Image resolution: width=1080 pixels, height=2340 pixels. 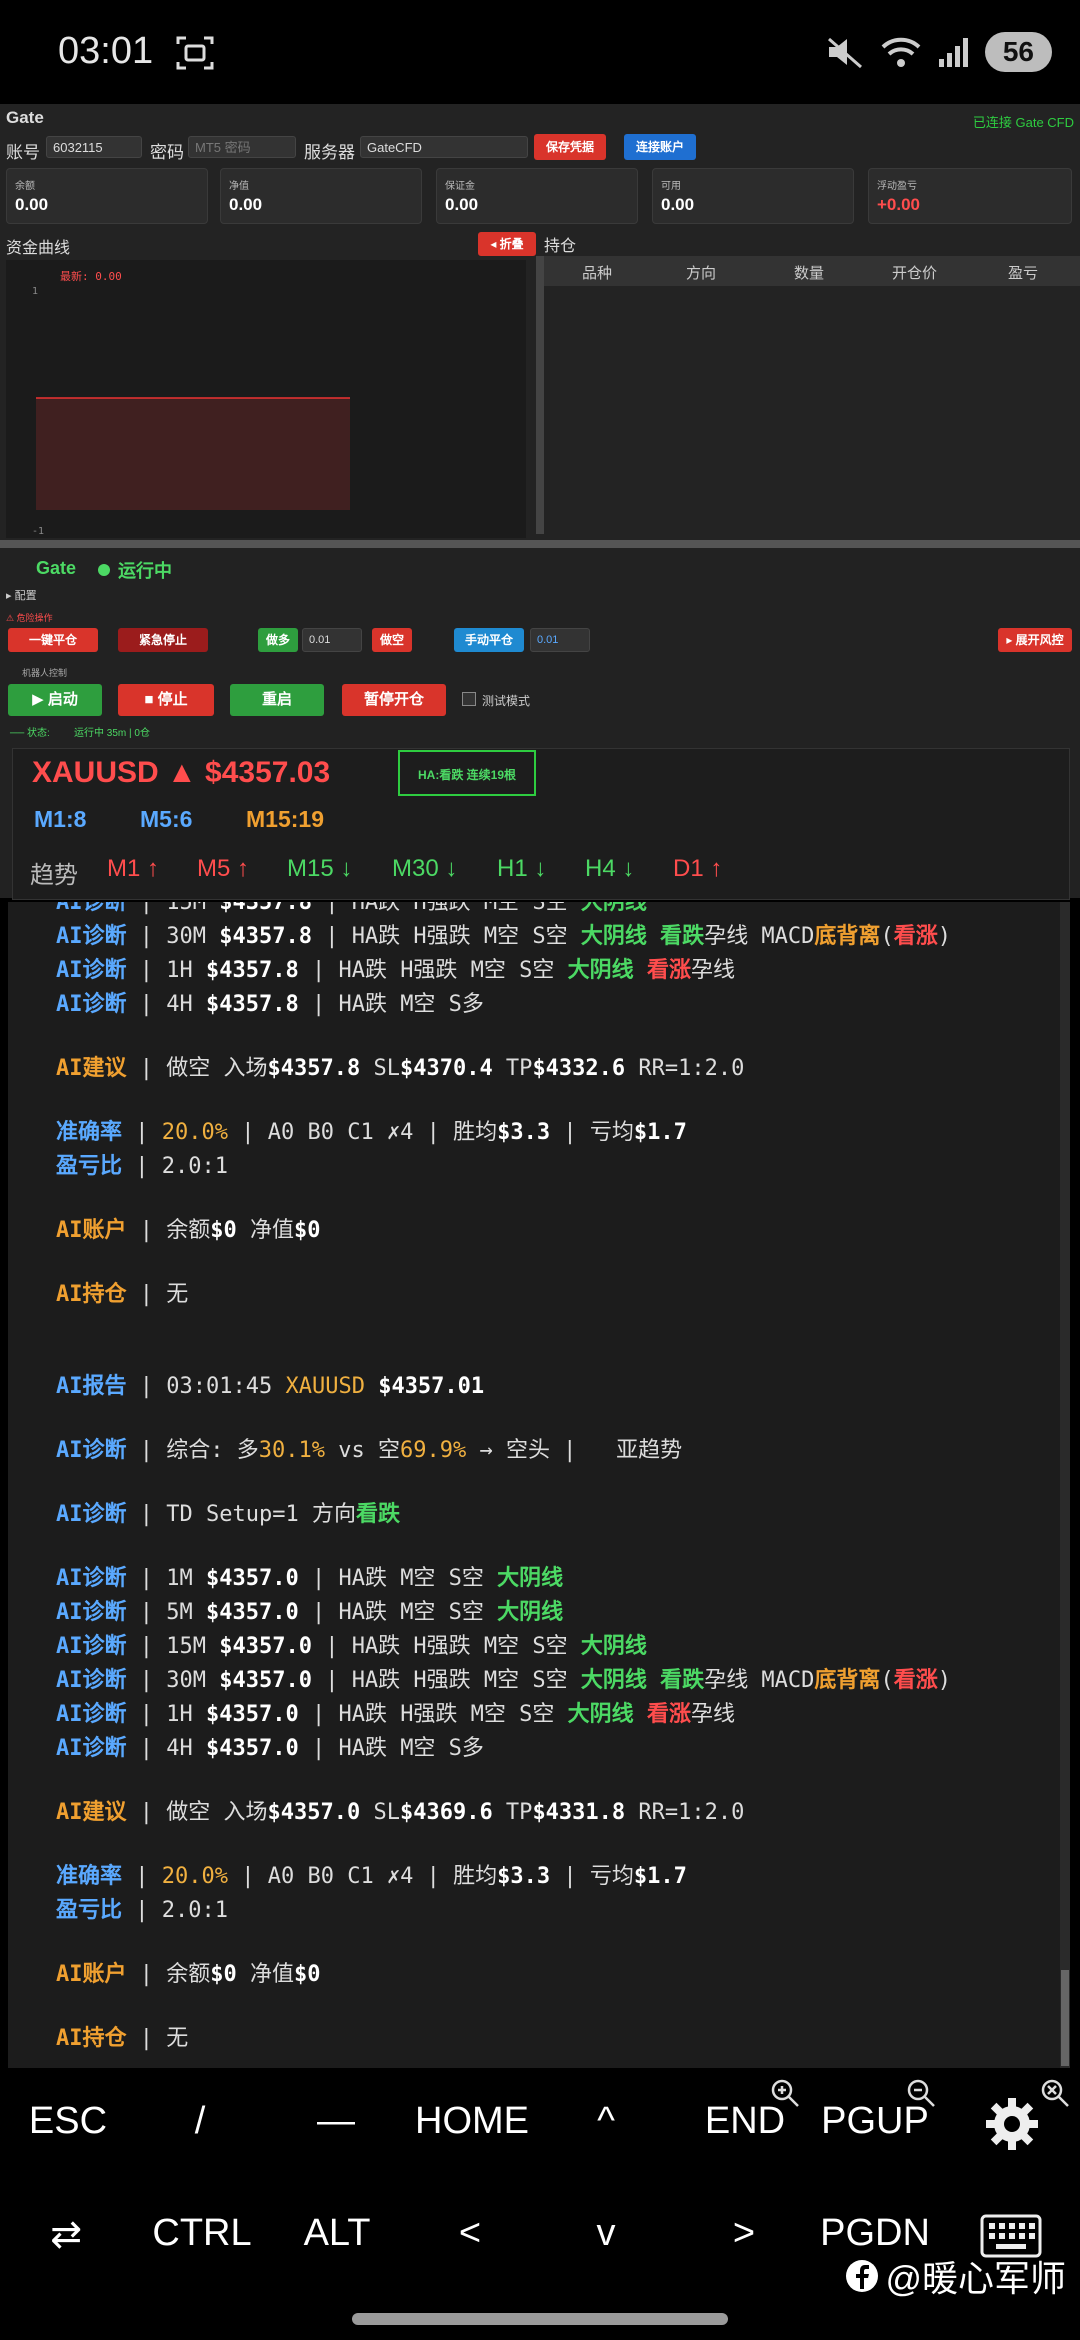 I want to click on test-mode-label: 测试模式, so click(x=506, y=701).